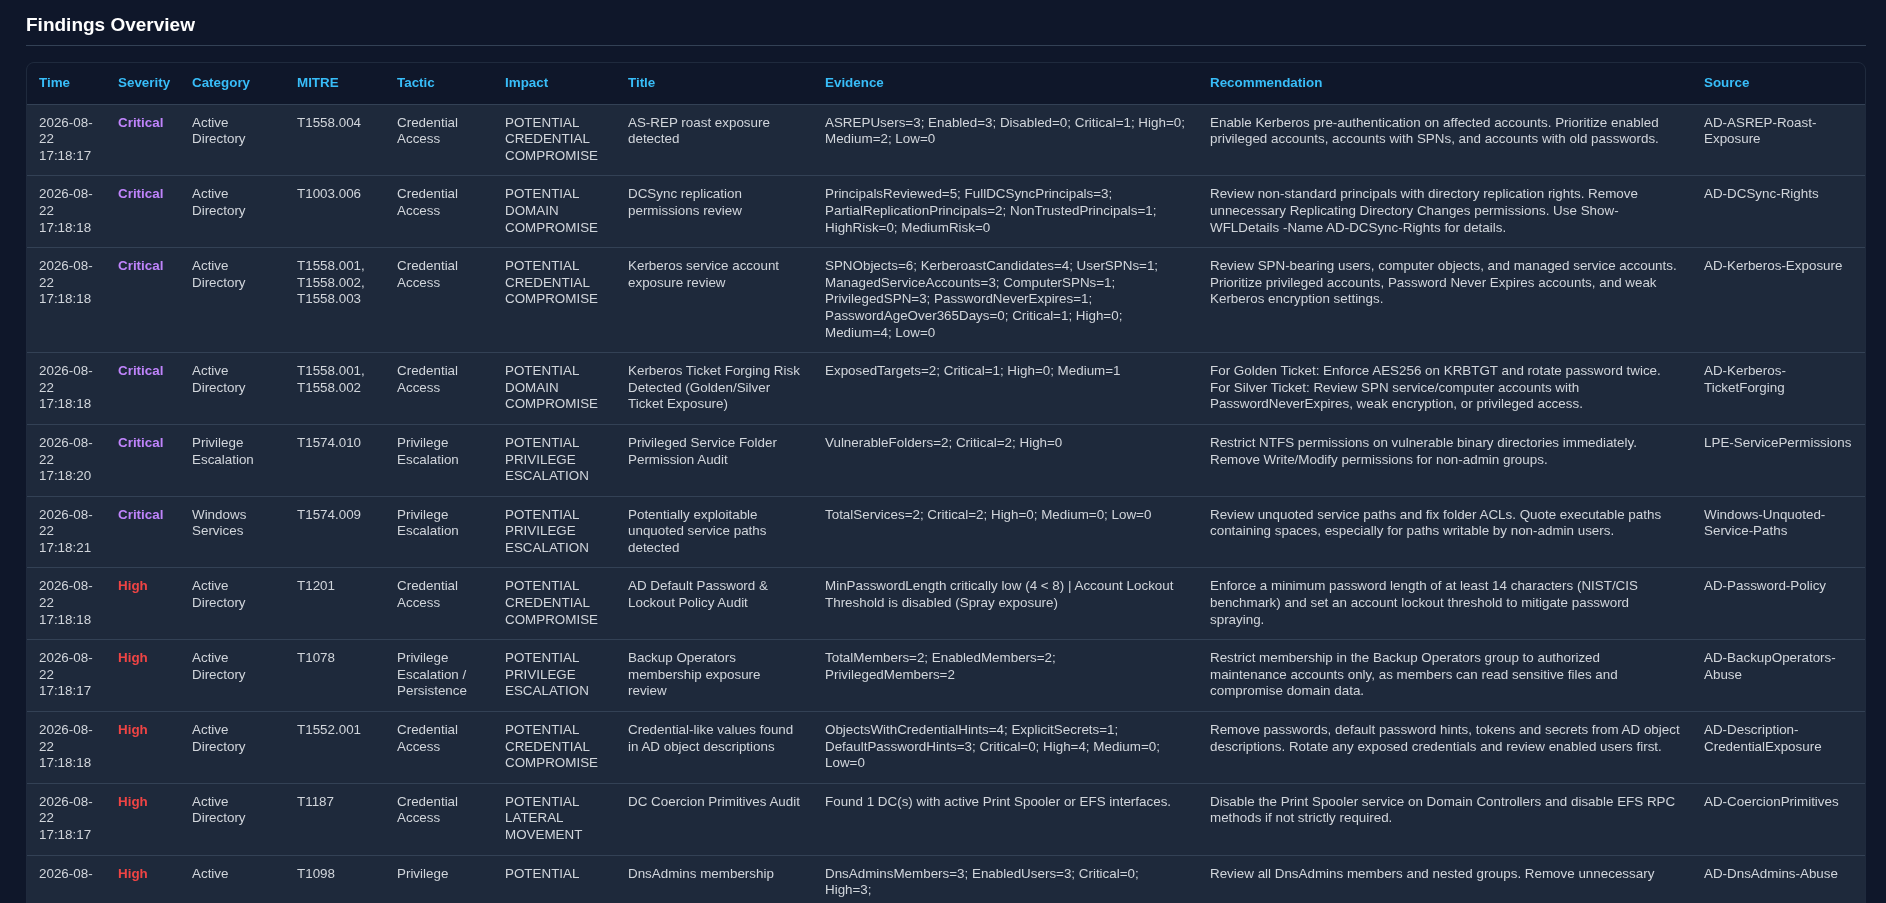  Describe the element at coordinates (1778, 84) in the screenshot. I see `column-header: Source` at that location.